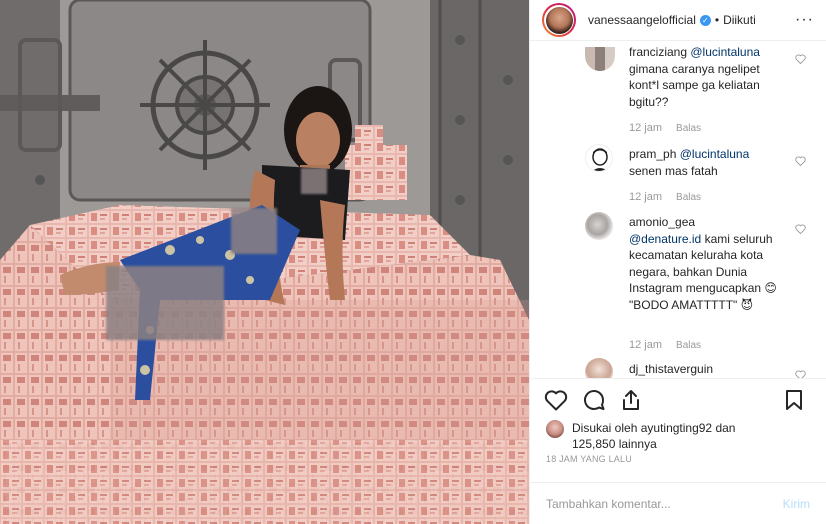 This screenshot has height=524, width=826. What do you see at coordinates (559, 20) in the screenshot?
I see `author-avatar` at bounding box center [559, 20].